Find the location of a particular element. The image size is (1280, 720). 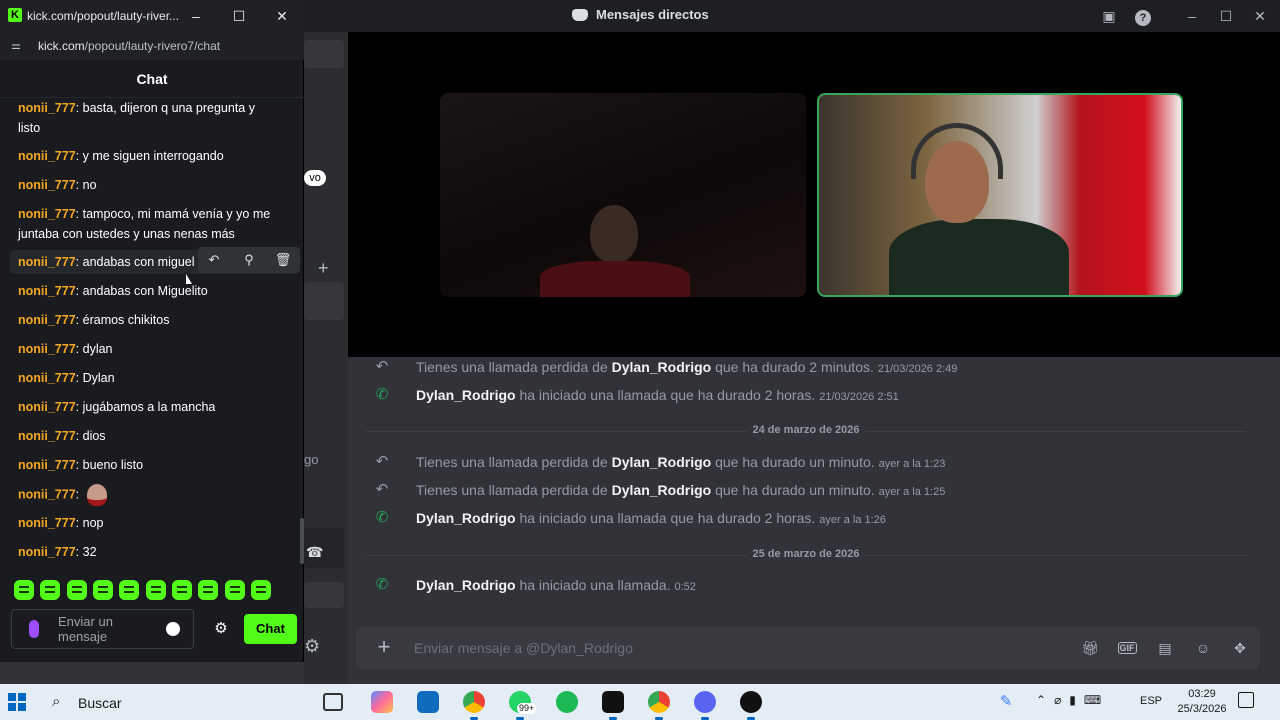

reply-icon: ↶ is located at coordinates (214, 260).